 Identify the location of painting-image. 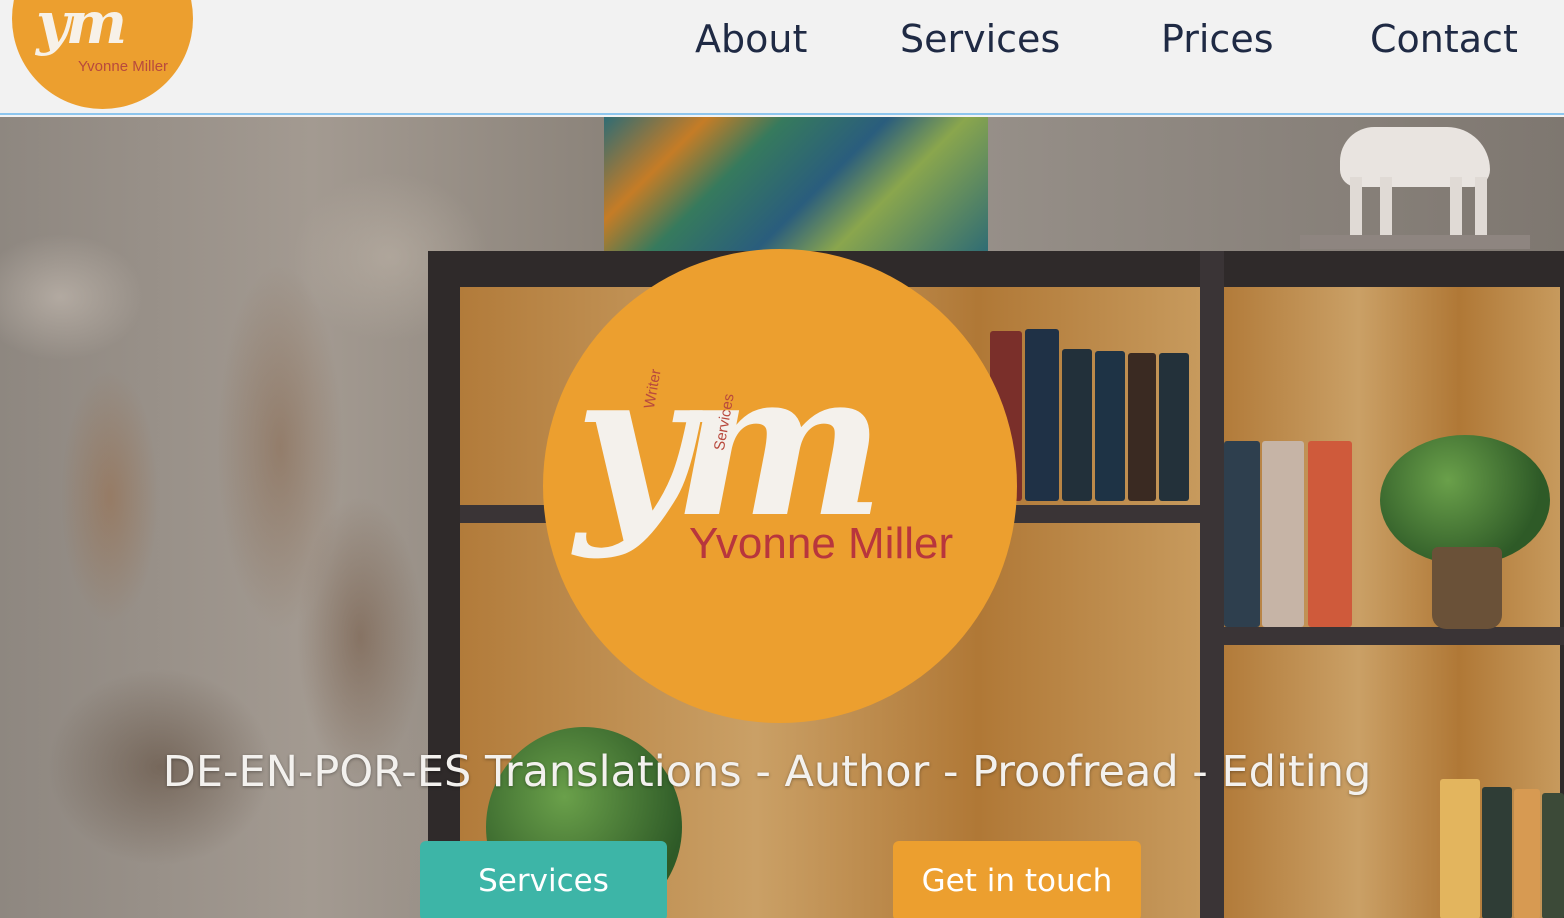
(796, 184).